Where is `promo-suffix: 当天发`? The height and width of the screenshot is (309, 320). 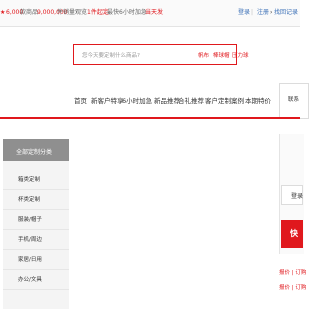 promo-suffix: 当天发 is located at coordinates (154, 12).